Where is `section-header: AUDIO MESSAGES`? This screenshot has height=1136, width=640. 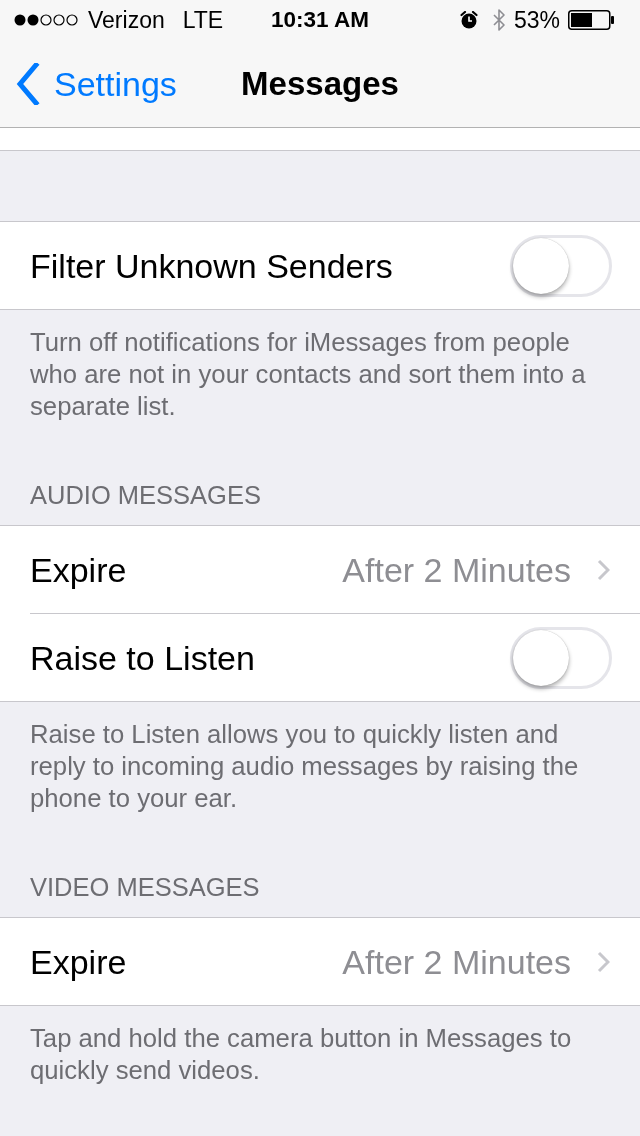
section-header: AUDIO MESSAGES is located at coordinates (145, 495).